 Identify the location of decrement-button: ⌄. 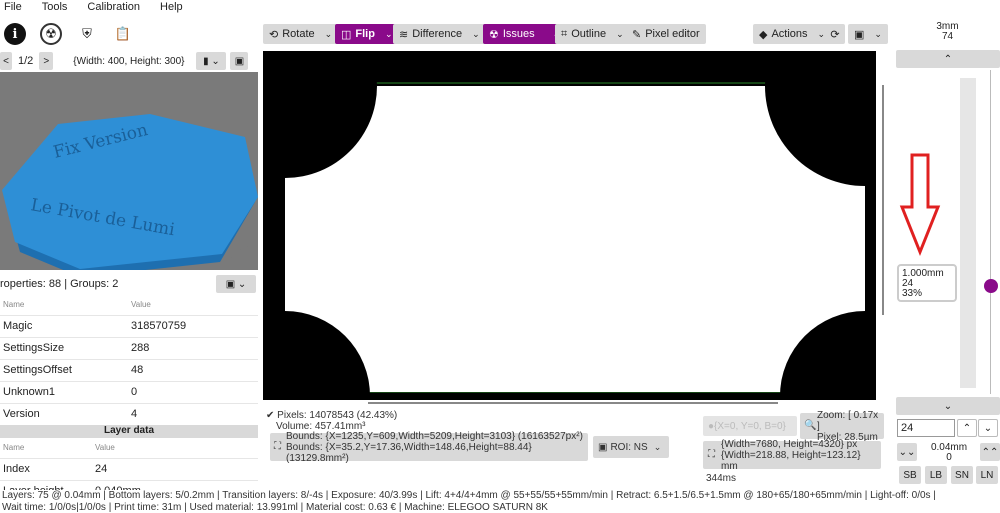
(988, 428).